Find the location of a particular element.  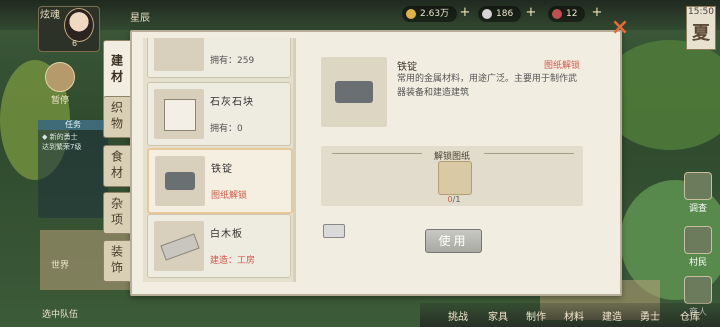

ticket-resource: 12 is located at coordinates (567, 14).